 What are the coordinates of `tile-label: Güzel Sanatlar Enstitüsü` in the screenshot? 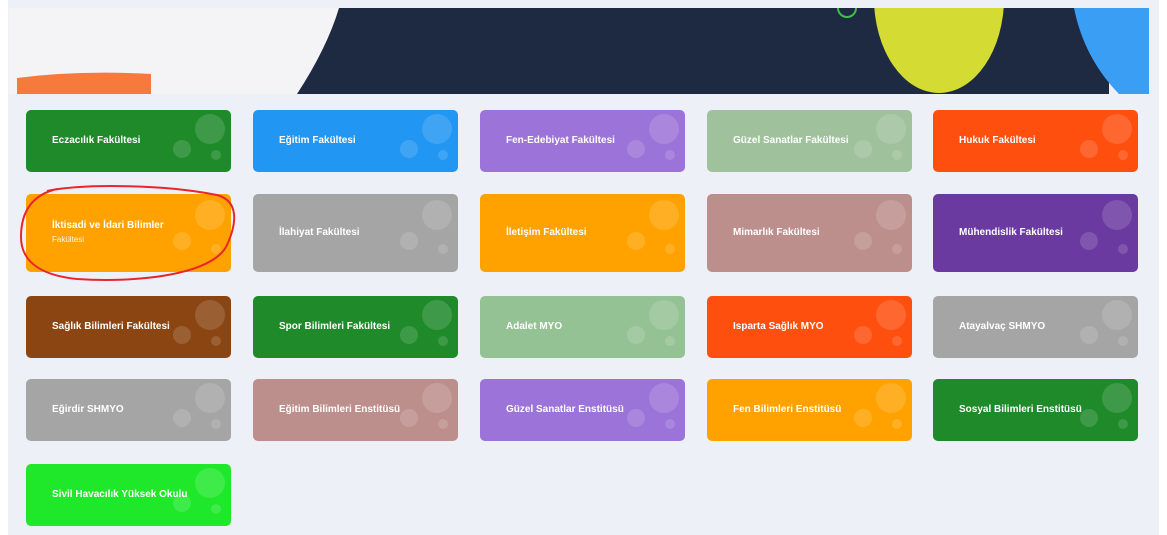 It's located at (565, 409).